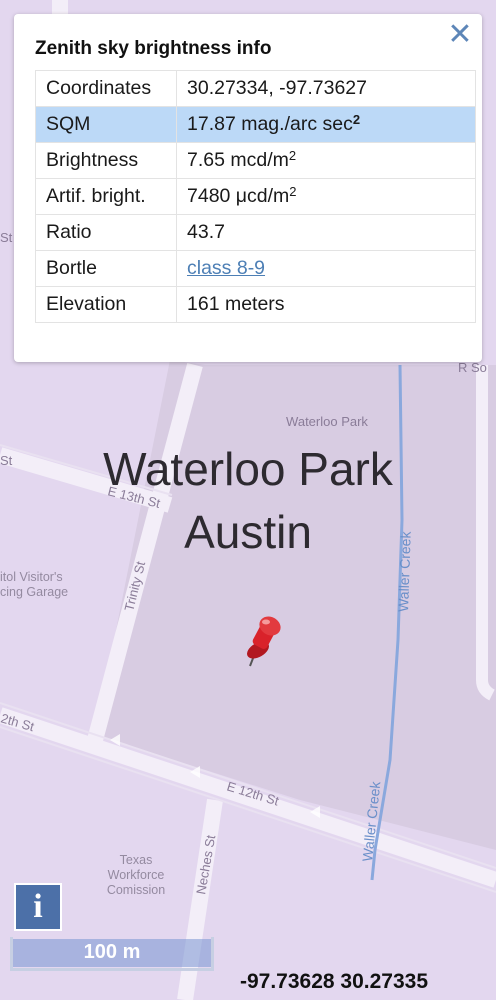 The height and width of the screenshot is (1000, 496). Describe the element at coordinates (106, 160) in the screenshot. I see `row-key: Brightness` at that location.